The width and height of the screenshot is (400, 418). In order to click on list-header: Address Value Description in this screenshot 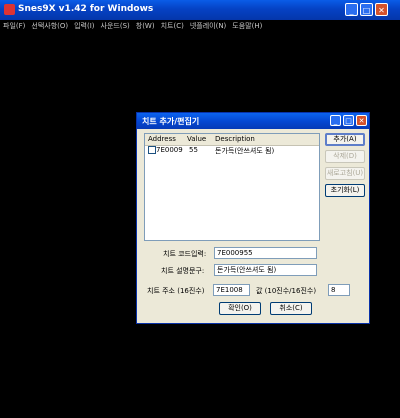, I will do `click(232, 140)`.